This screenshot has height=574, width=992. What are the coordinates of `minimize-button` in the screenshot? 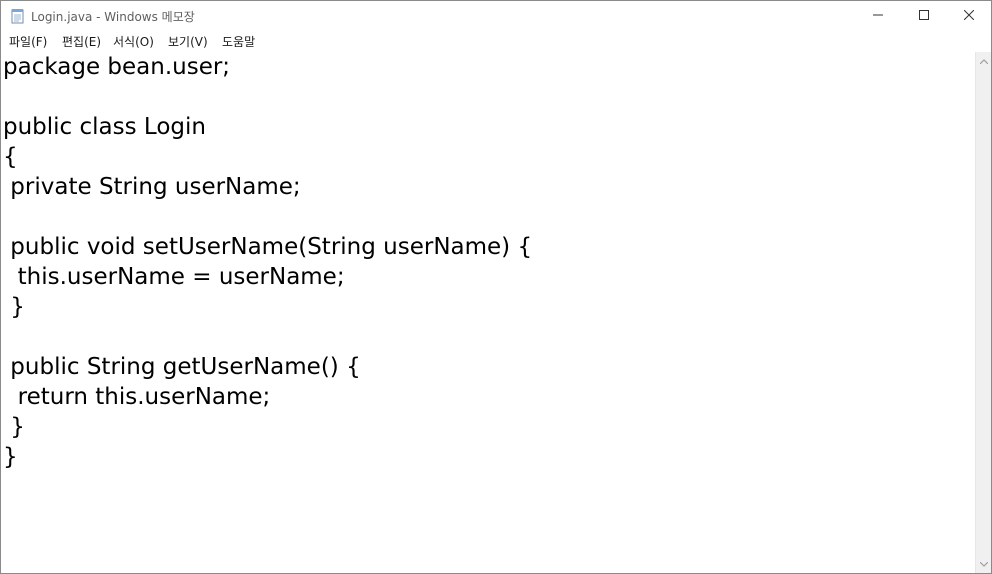 It's located at (878, 16).